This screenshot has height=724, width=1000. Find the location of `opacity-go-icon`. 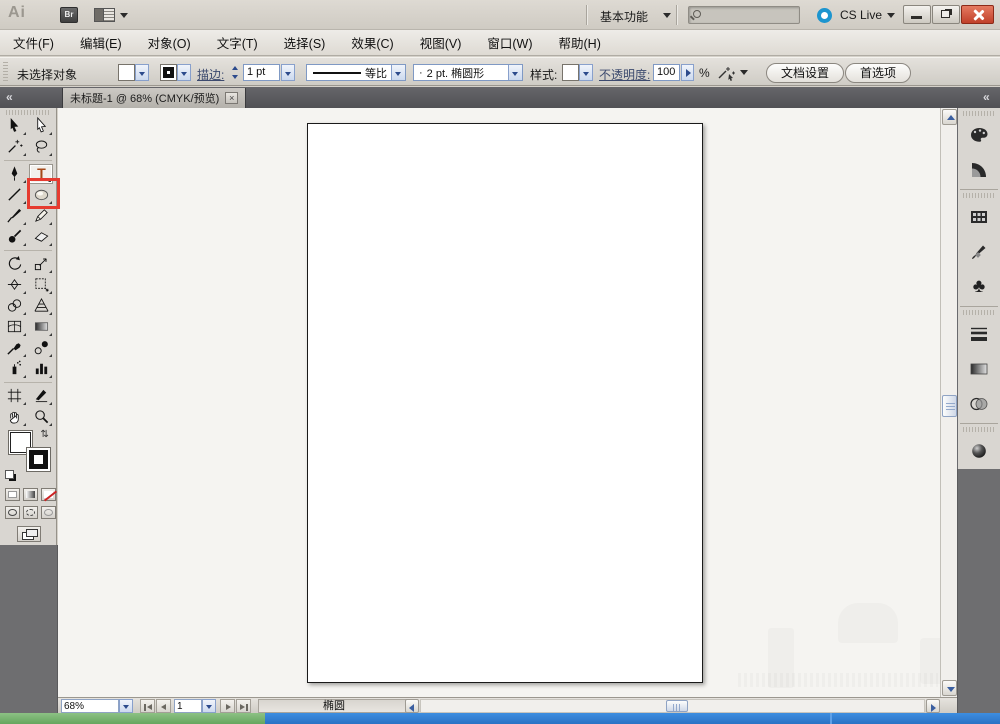

opacity-go-icon is located at coordinates (687, 72).